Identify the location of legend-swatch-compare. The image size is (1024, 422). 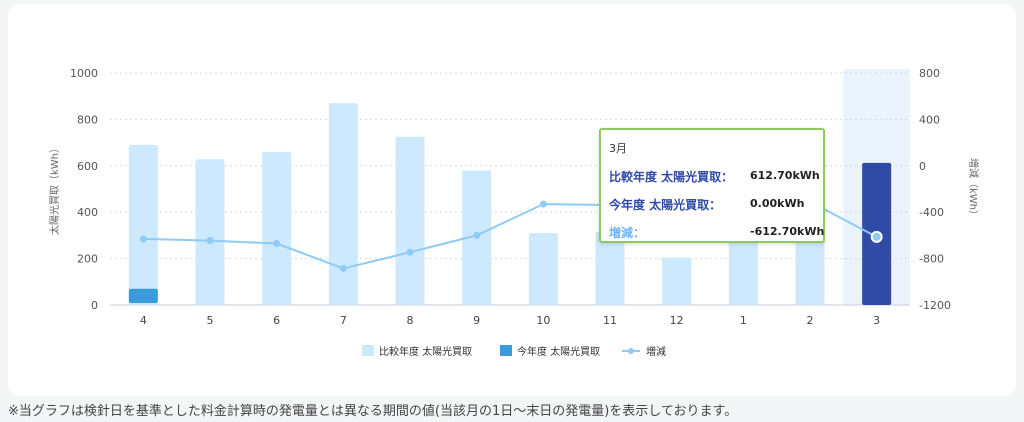
(368, 350).